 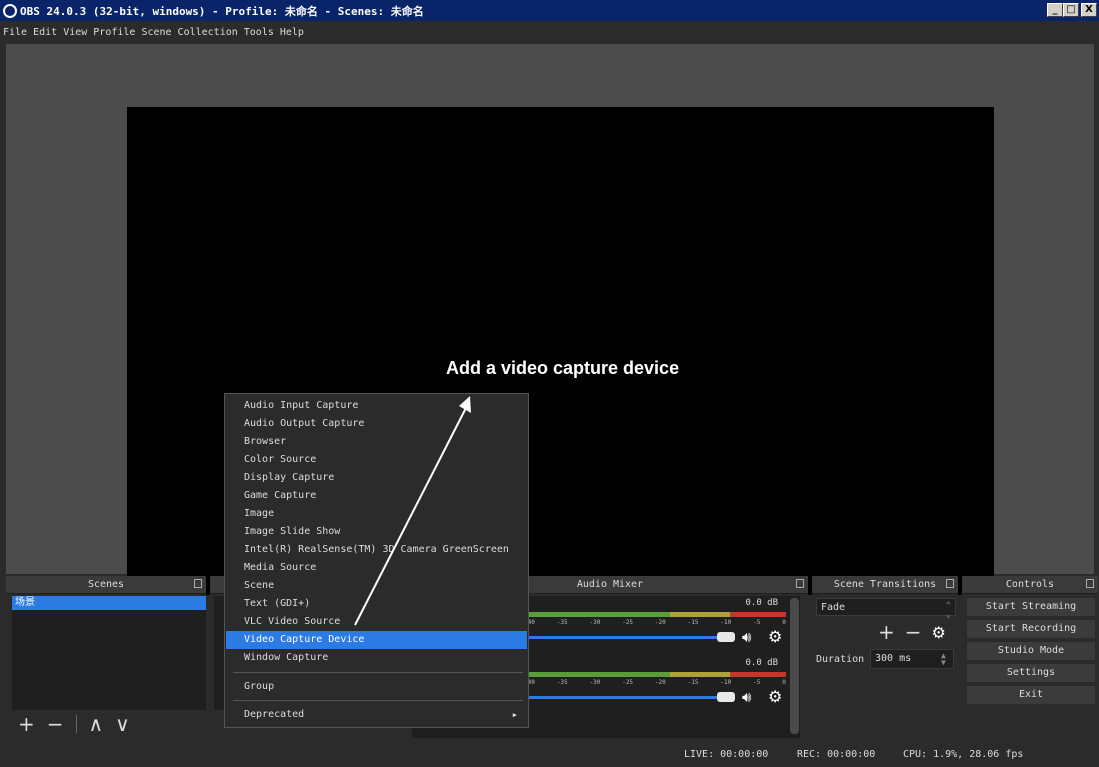 What do you see at coordinates (836, 754) in the screenshot?
I see `rec-status: REC: 00:00:00` at bounding box center [836, 754].